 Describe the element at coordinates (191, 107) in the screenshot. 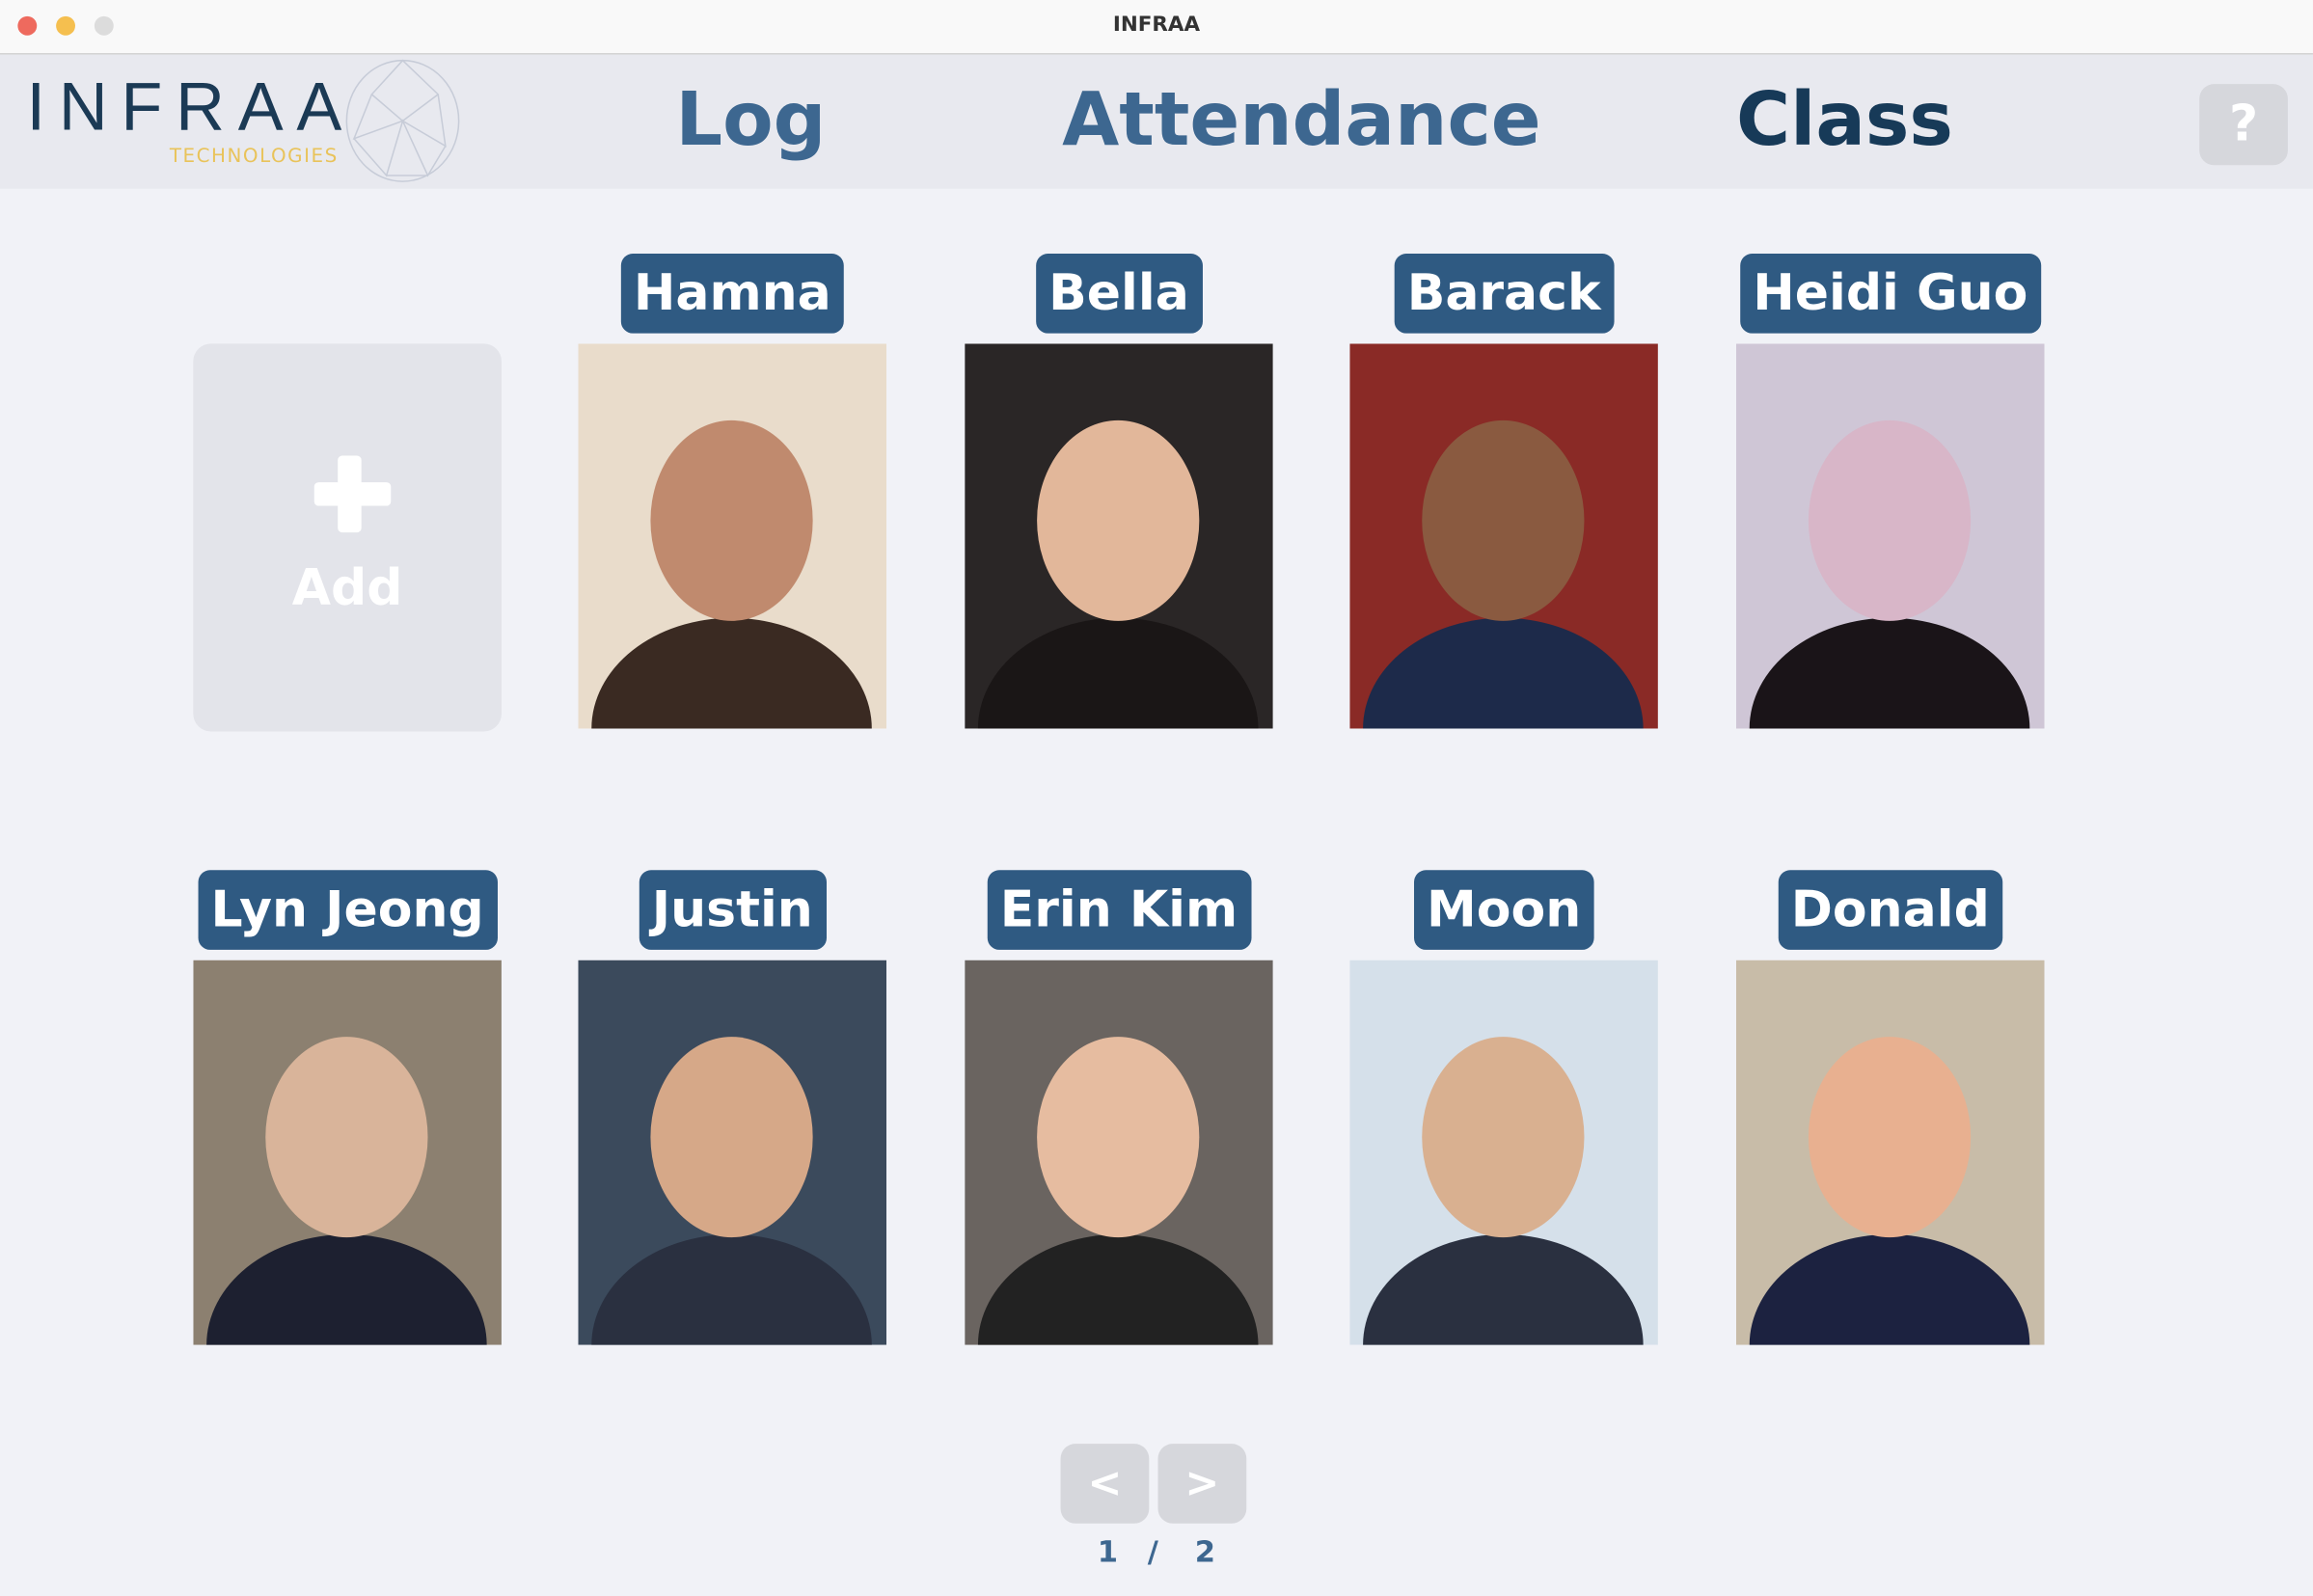

I see `logo: INFRAA` at that location.